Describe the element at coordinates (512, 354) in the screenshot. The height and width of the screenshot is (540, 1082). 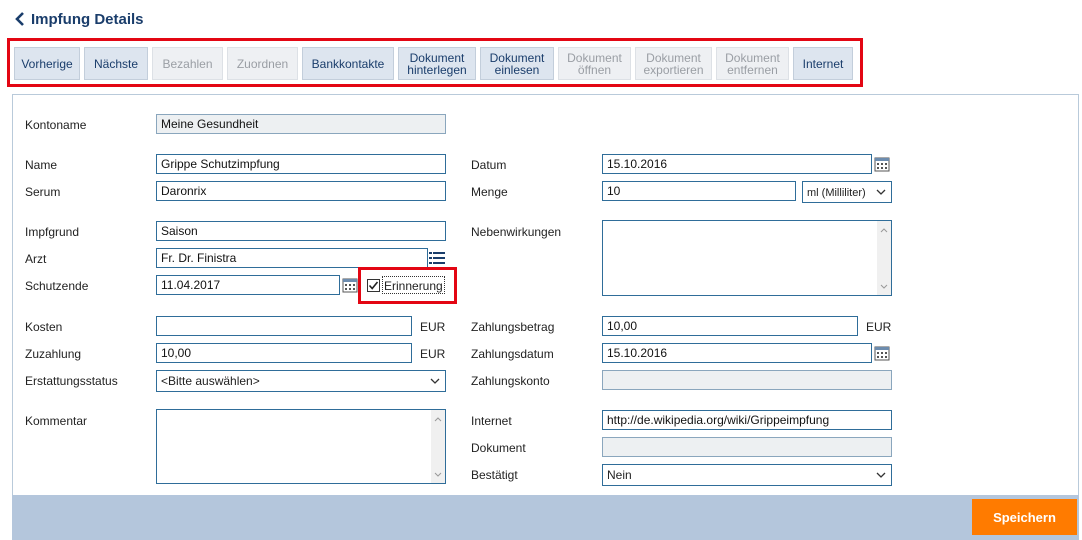
I see `zahlungsdatum-label: Zahlungsdatum` at that location.